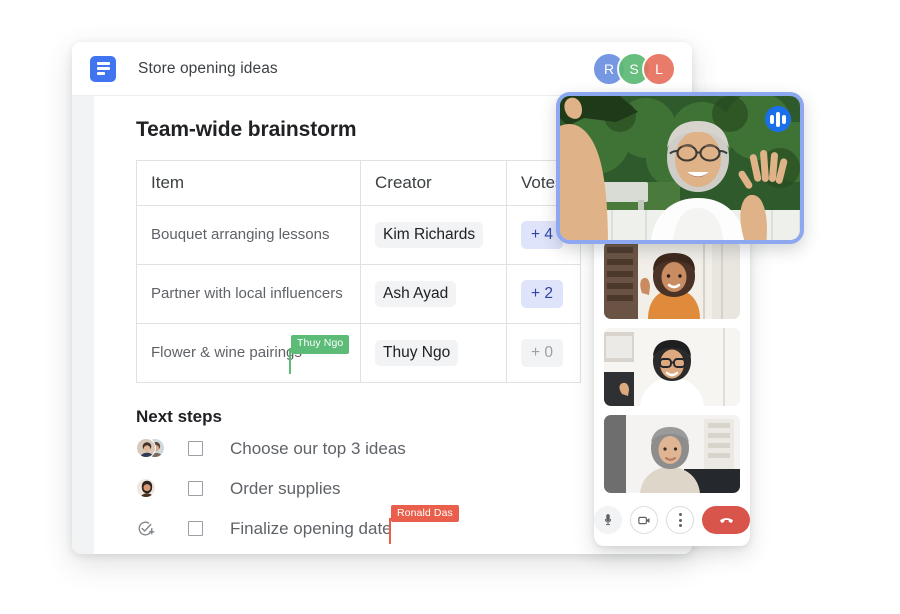 This screenshot has height=614, width=900. I want to click on google-docs-icon, so click(103, 68).